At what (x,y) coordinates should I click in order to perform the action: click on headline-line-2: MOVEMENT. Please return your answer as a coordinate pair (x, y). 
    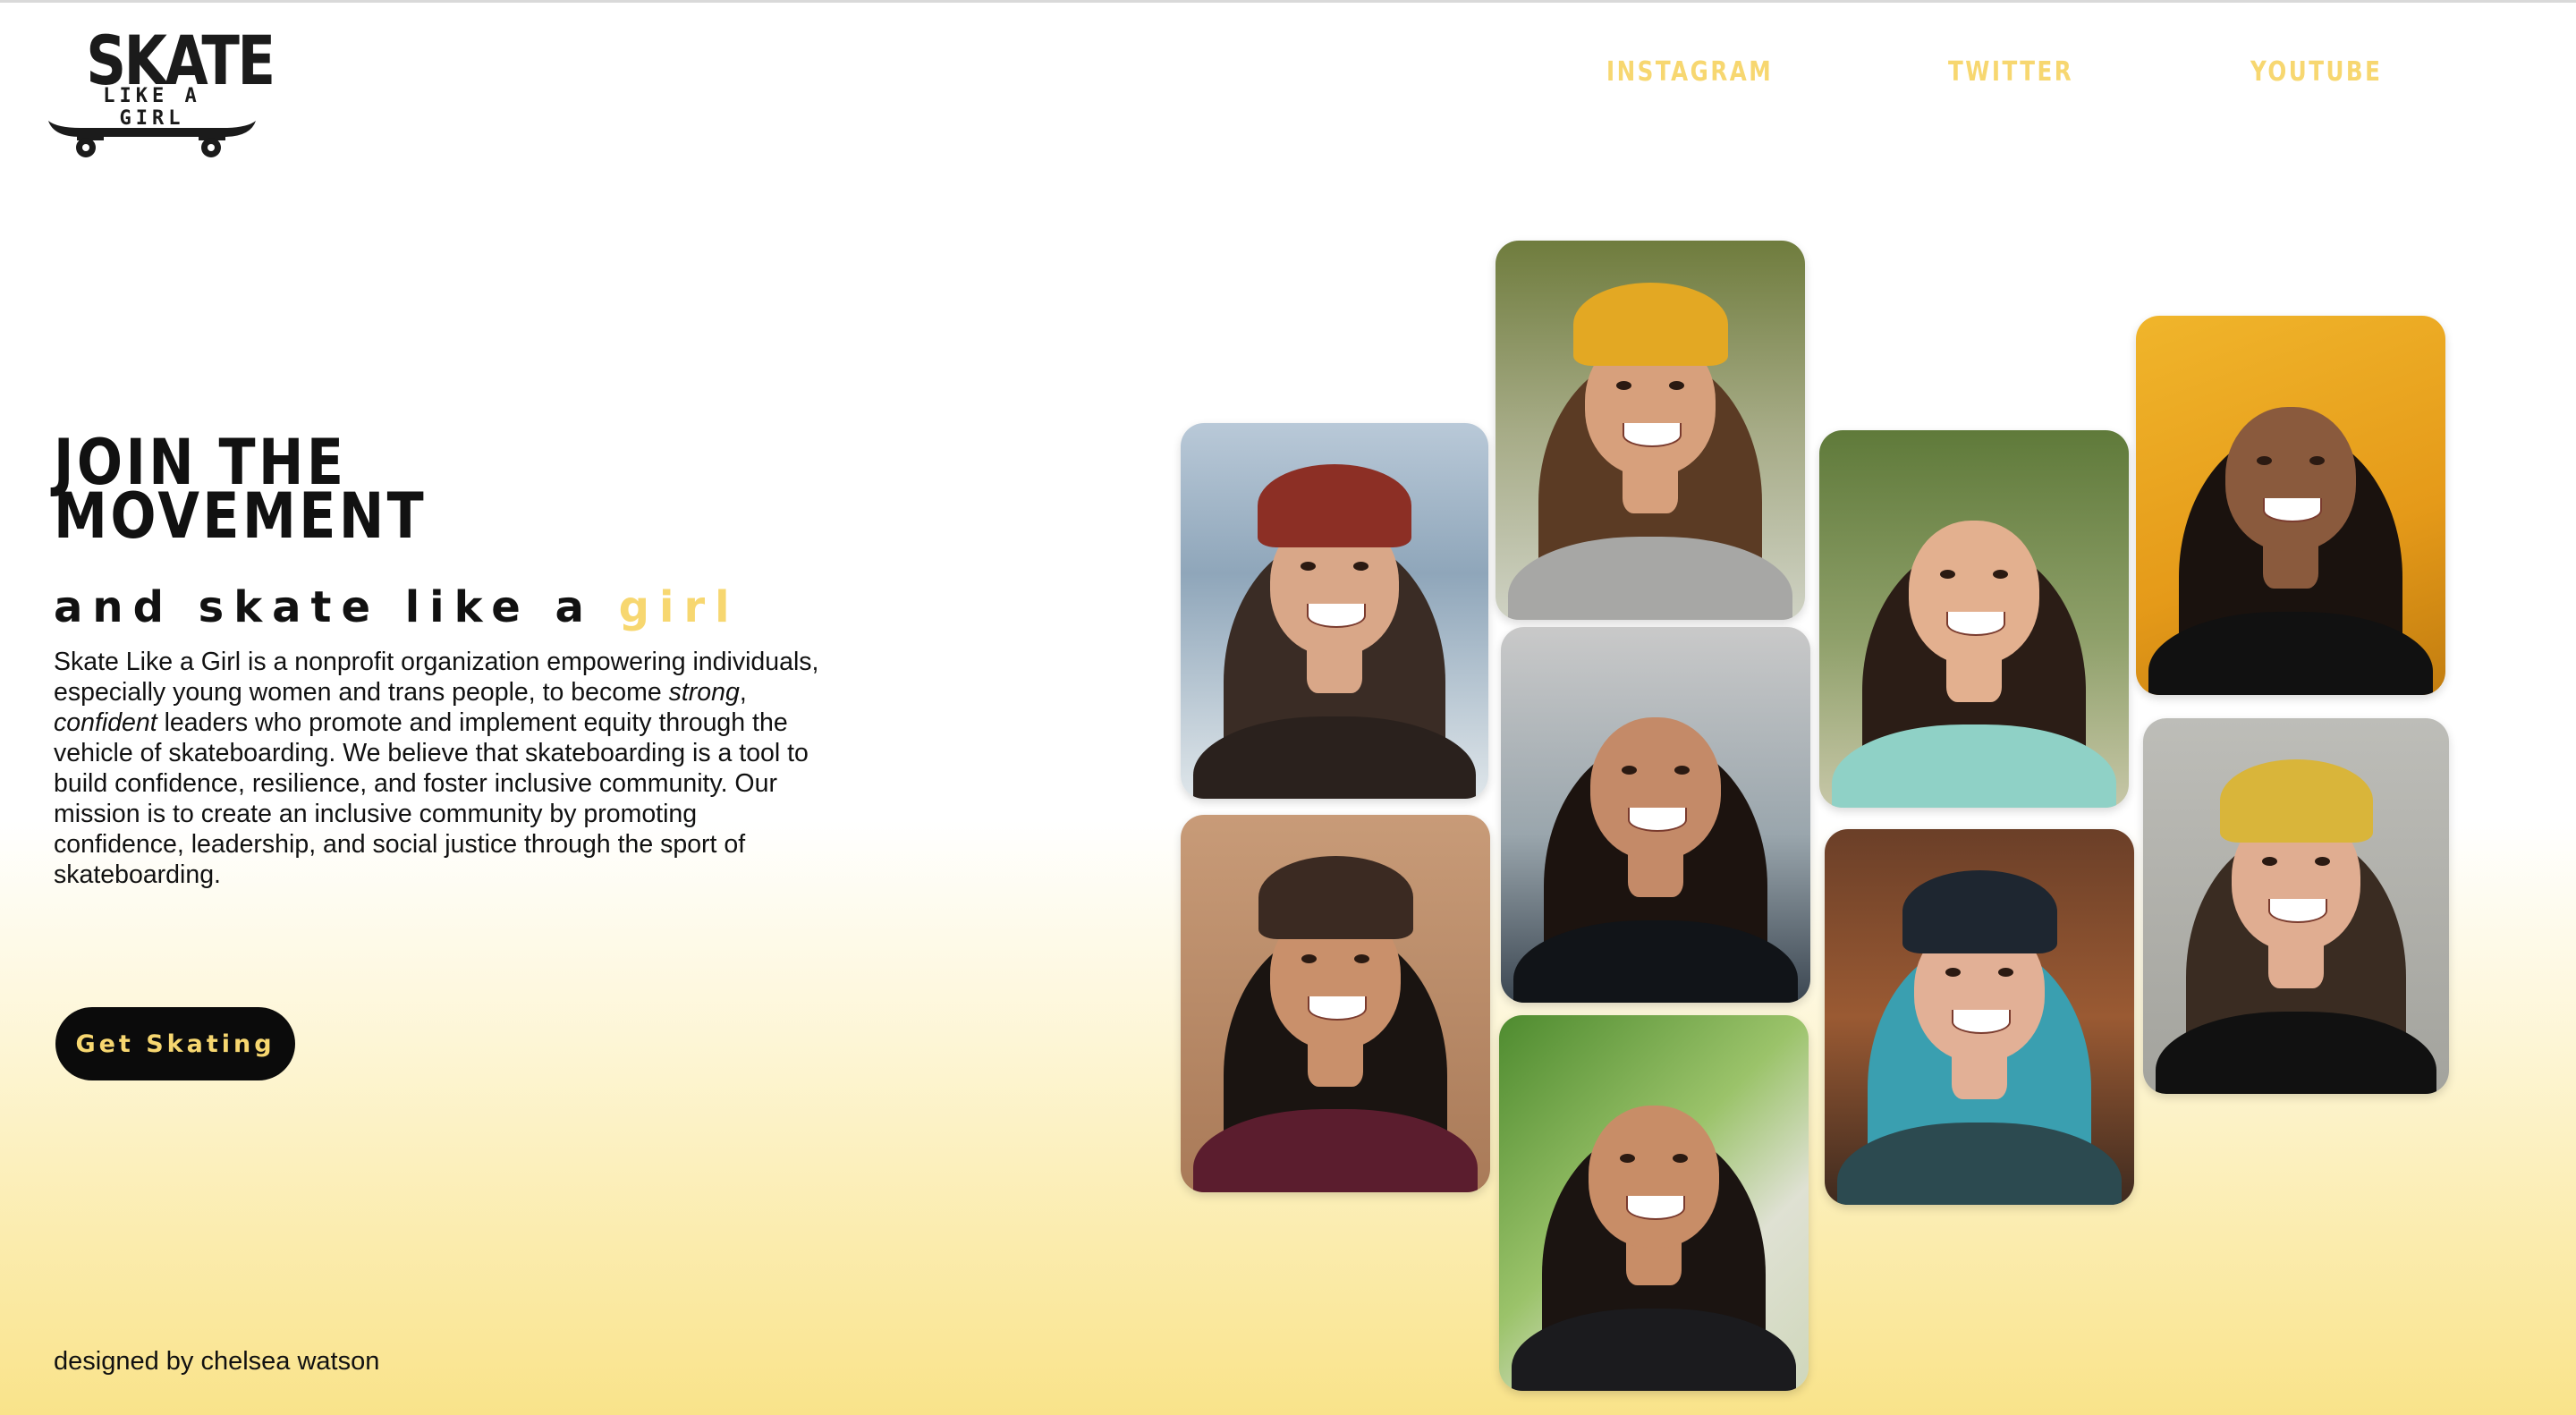
    Looking at the image, I should click on (241, 516).